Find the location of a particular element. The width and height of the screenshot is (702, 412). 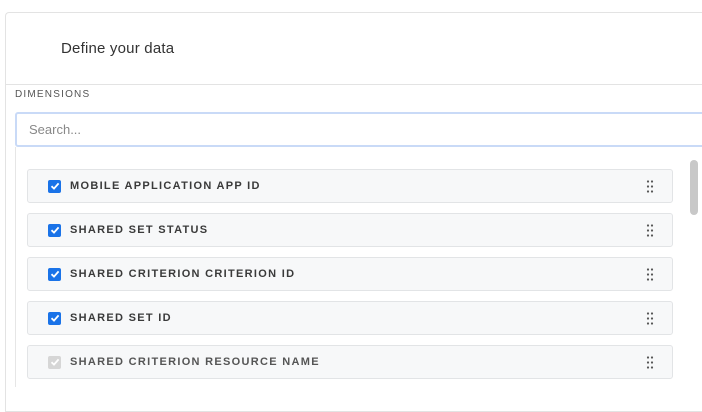

dimensions-label: DIMENSIONS is located at coordinates (53, 94).